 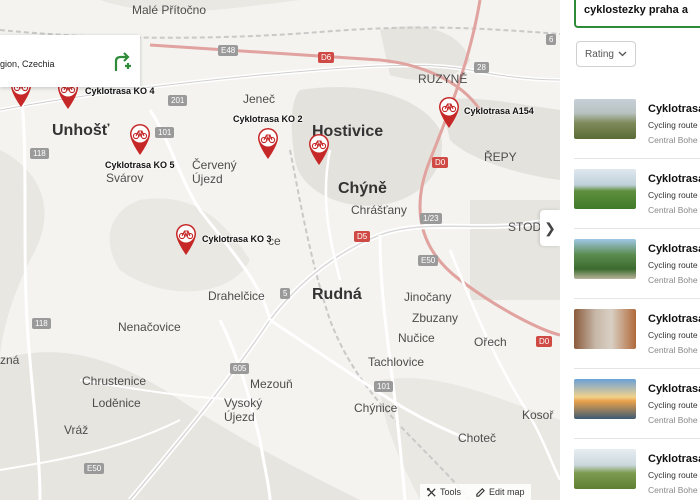 What do you see at coordinates (268, 119) in the screenshot?
I see `route-pin-label: Cyklotrasa KO 2` at bounding box center [268, 119].